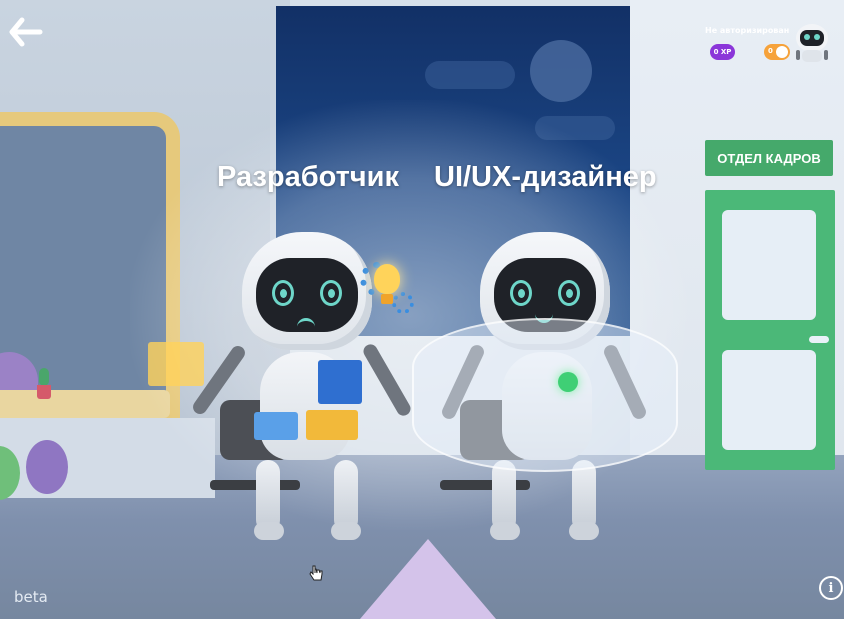 Image resolution: width=844 pixels, height=619 pixels. What do you see at coordinates (307, 295) in the screenshot?
I see `robot-face` at bounding box center [307, 295].